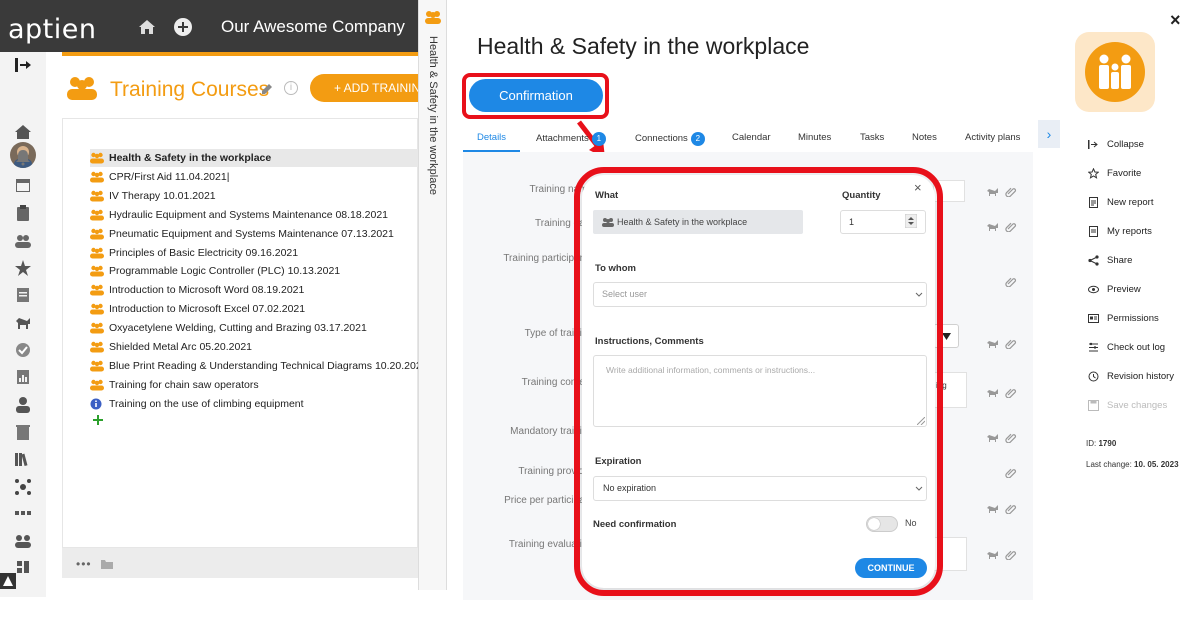 The height and width of the screenshot is (623, 1200). I want to click on tab-minutes: Minutes, so click(814, 137).